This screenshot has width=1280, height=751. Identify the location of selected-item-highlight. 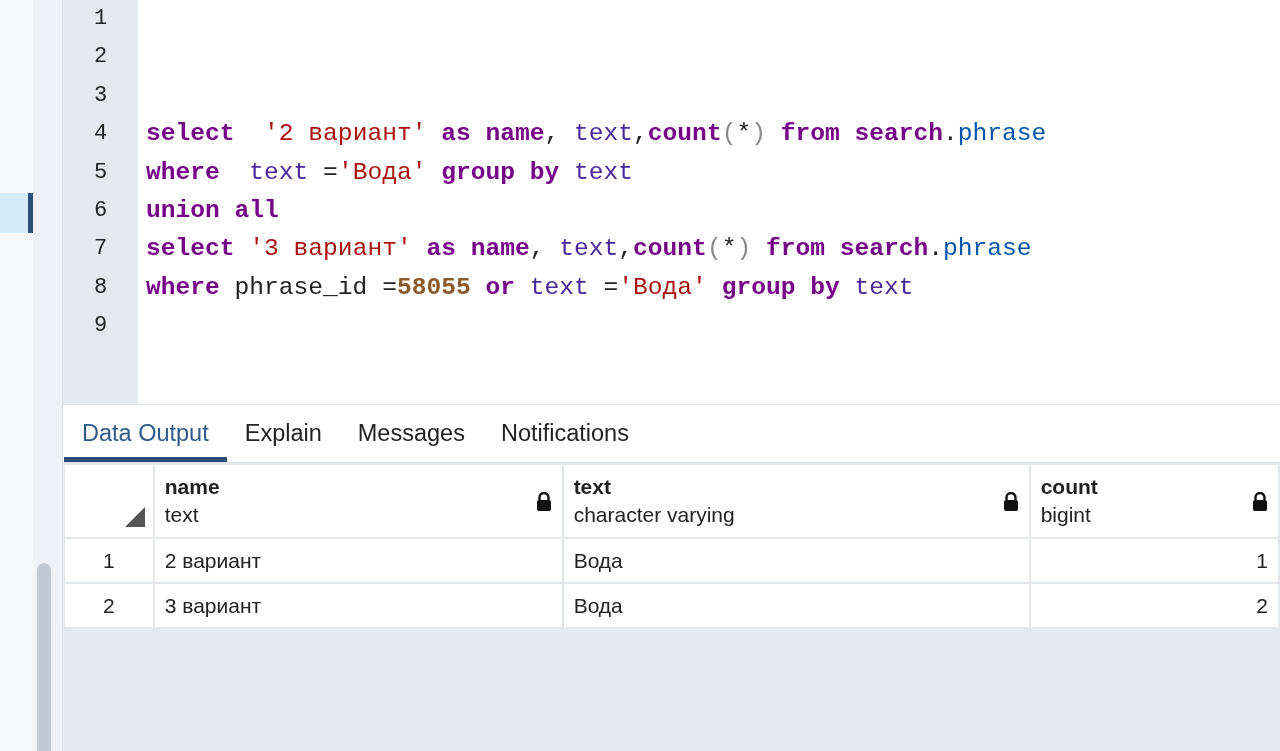
(16, 213).